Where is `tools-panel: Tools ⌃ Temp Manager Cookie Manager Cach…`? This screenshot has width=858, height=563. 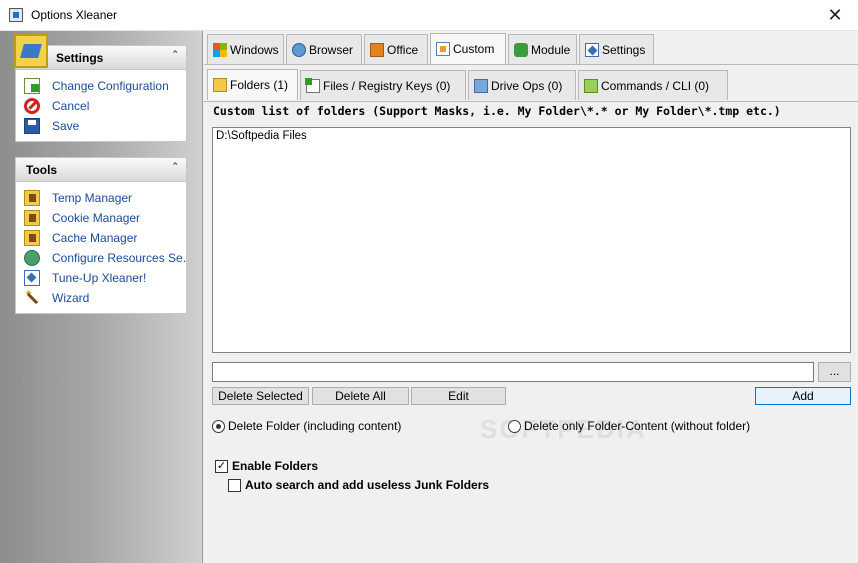 tools-panel: Tools ⌃ Temp Manager Cookie Manager Cach… is located at coordinates (101, 235).